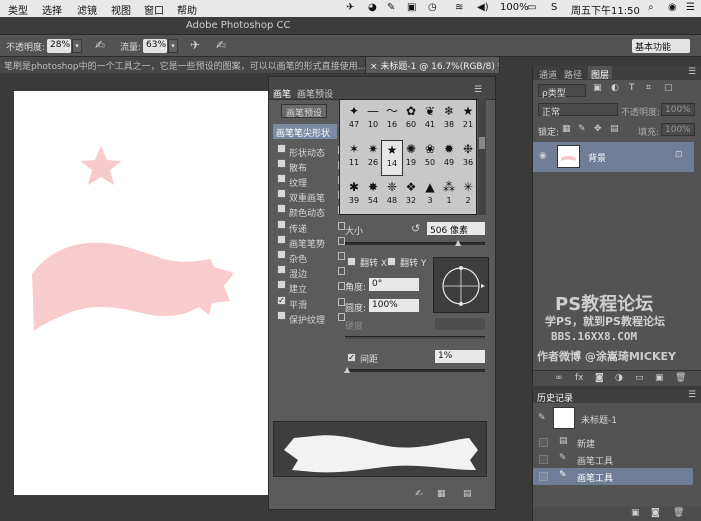 This screenshot has width=701, height=521. I want to click on scattering-checkbox, so click(281, 163).